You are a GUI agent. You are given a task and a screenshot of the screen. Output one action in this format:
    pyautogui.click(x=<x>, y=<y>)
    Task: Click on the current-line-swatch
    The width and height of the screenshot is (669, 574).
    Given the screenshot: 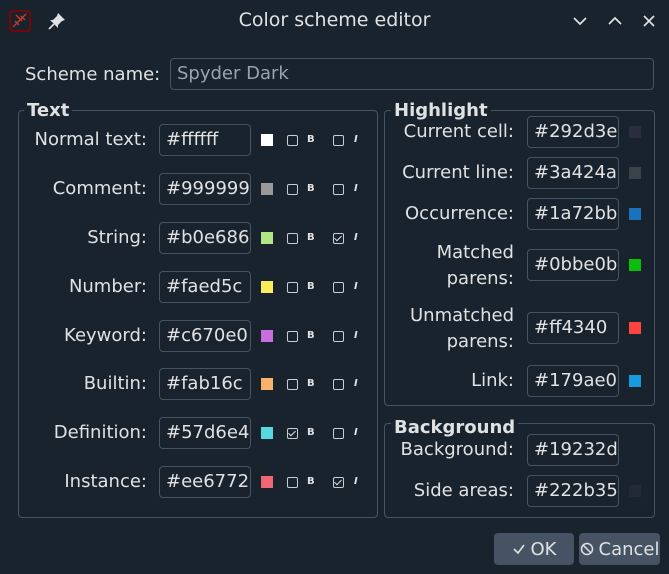 What is the action you would take?
    pyautogui.click(x=635, y=173)
    